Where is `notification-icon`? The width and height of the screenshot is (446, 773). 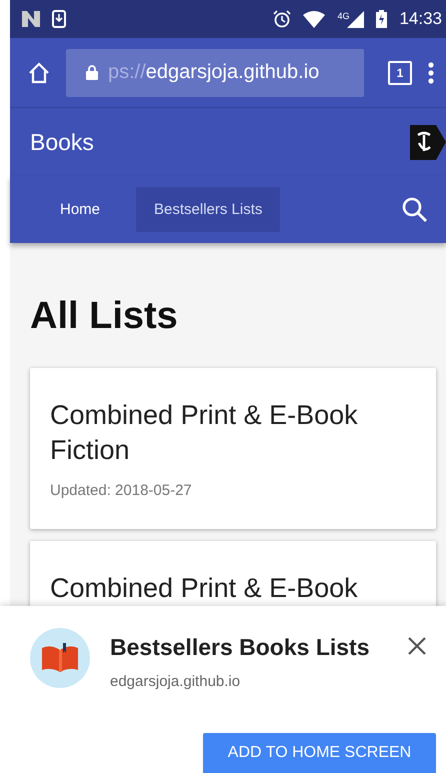
notification-icon is located at coordinates (31, 19).